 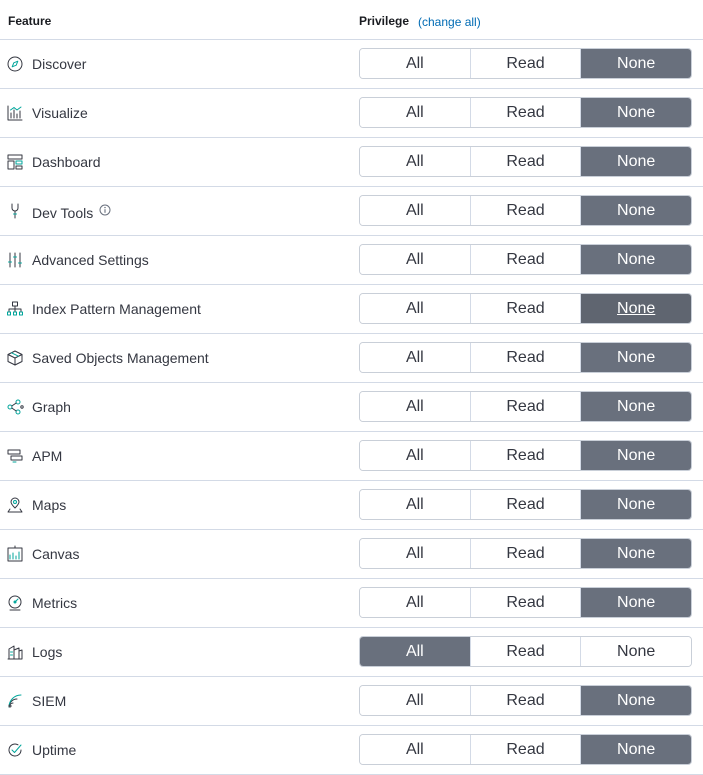 I want to click on info-icon, so click(x=105, y=211).